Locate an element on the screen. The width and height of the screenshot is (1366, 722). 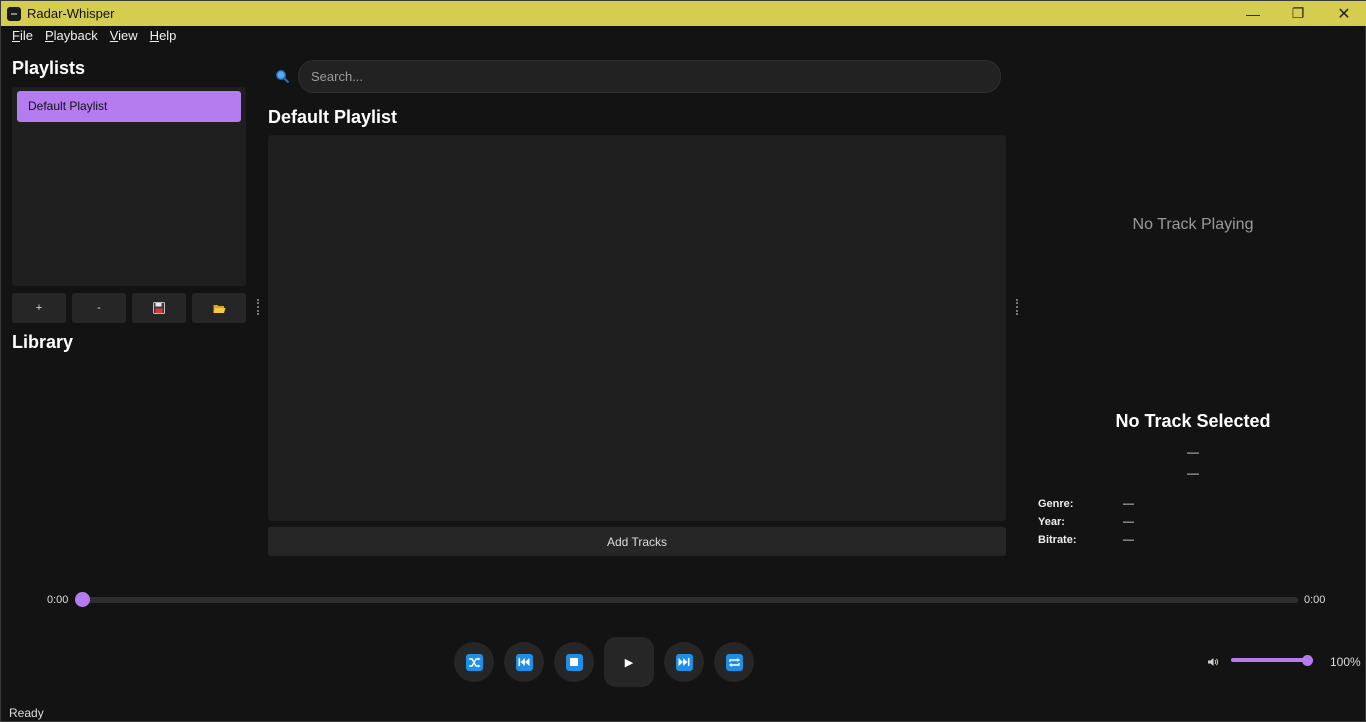
next-button is located at coordinates (684, 662).